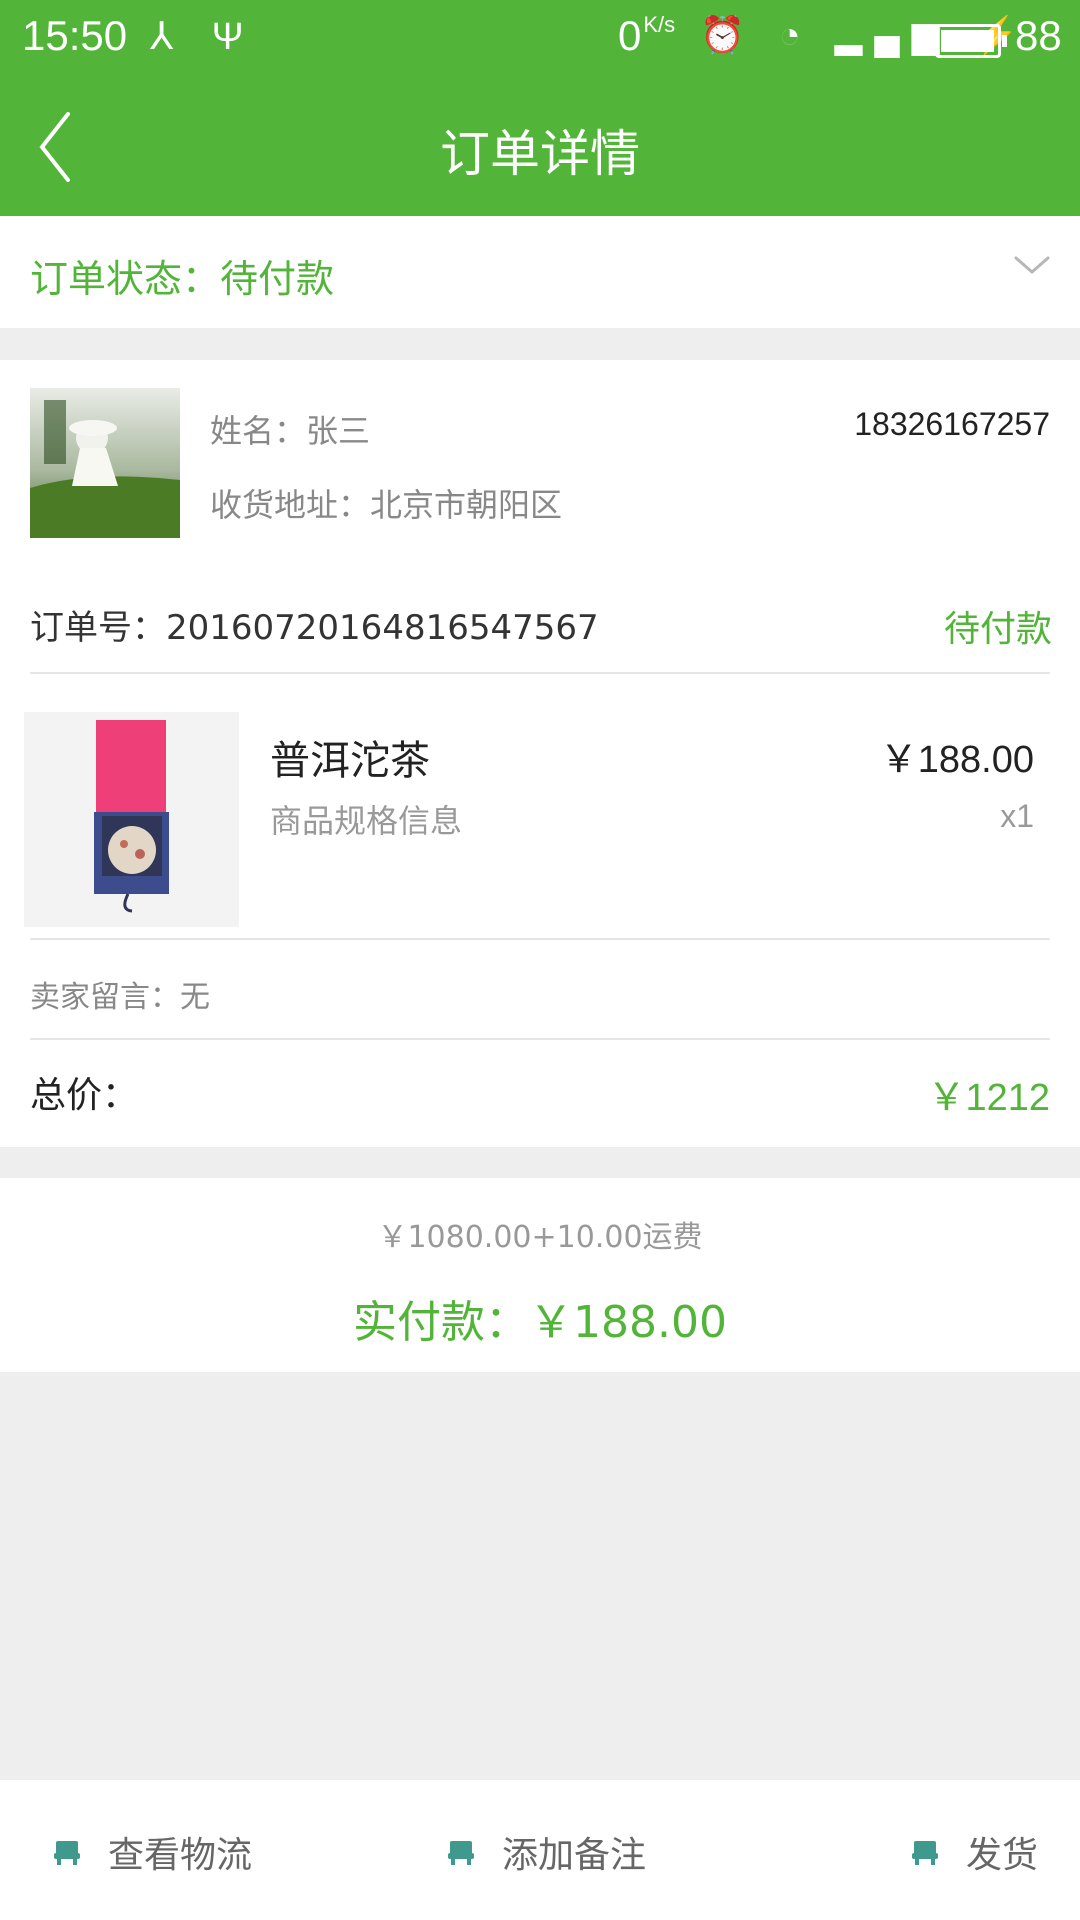  Describe the element at coordinates (540, 1237) in the screenshot. I see `price-breakdown: ￥1080.00+10.00运费` at that location.